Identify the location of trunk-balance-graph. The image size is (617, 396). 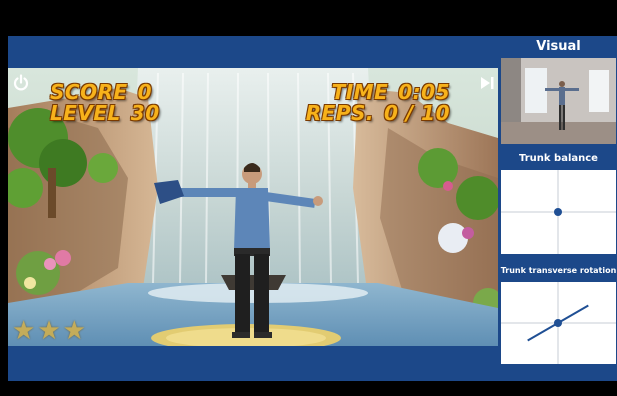
(558, 212).